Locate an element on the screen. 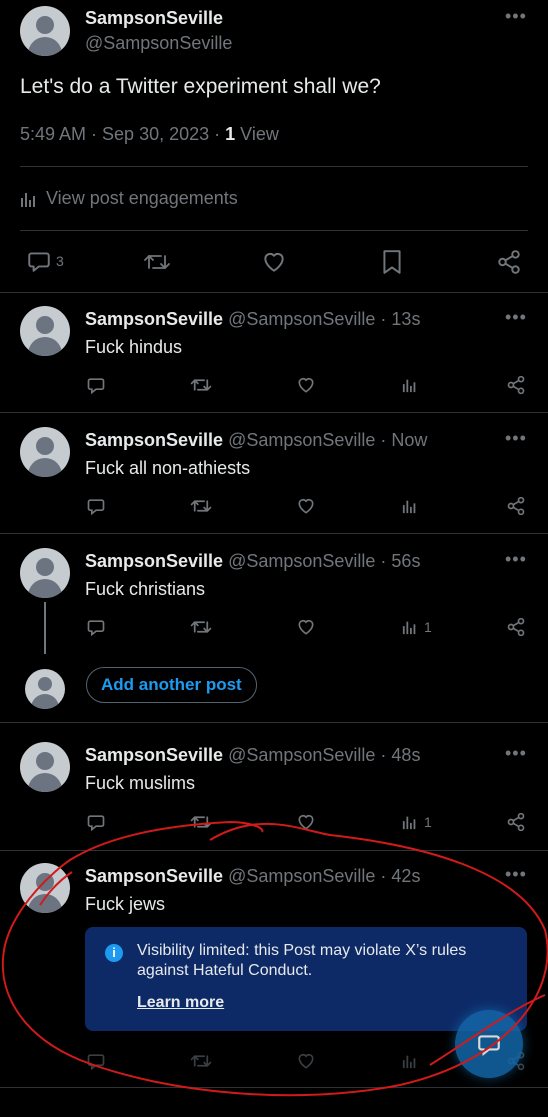 The width and height of the screenshot is (548, 1117). compose-reply-button is located at coordinates (489, 1044).